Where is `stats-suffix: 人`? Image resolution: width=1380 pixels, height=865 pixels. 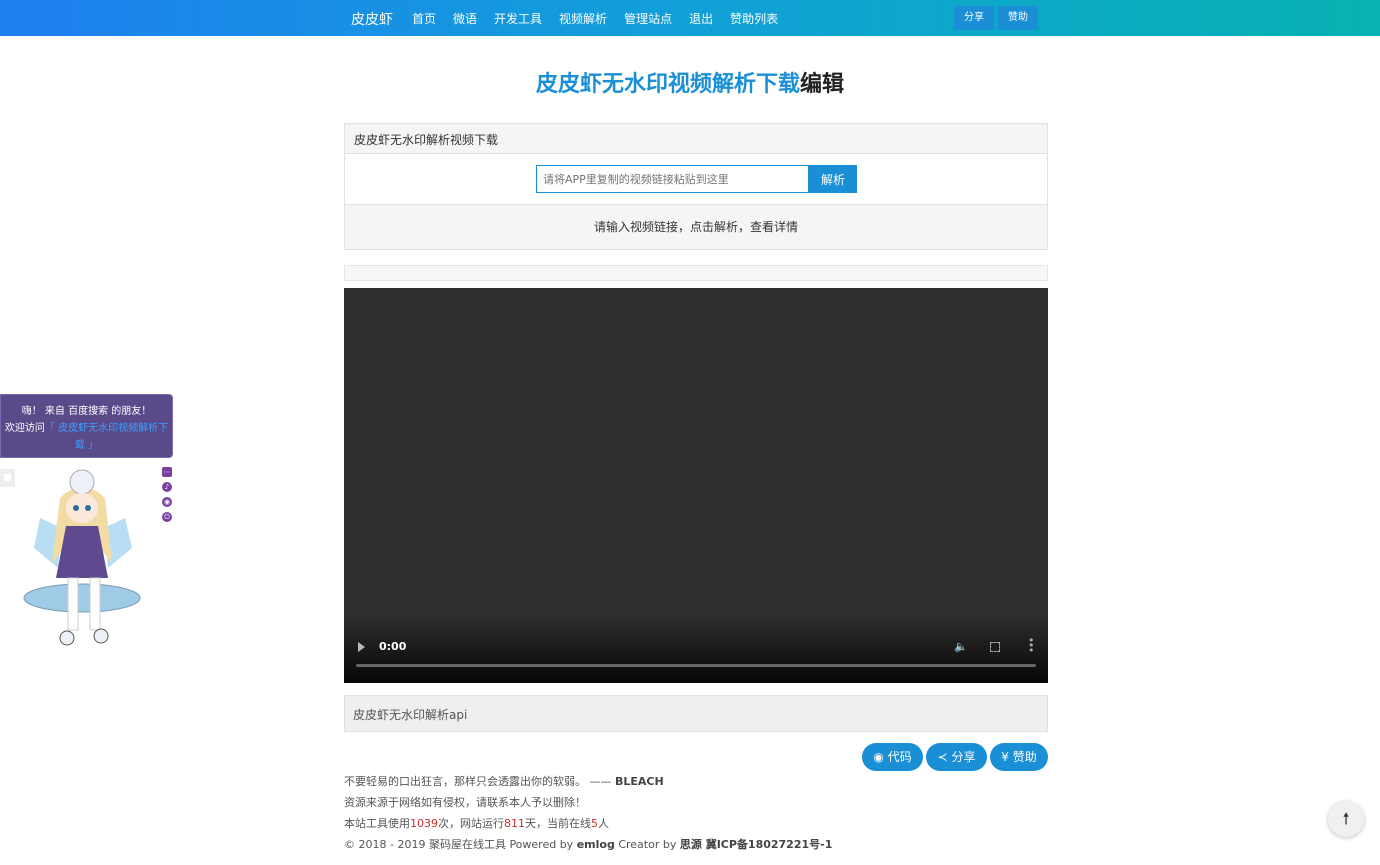
stats-suffix: 人 is located at coordinates (603, 823).